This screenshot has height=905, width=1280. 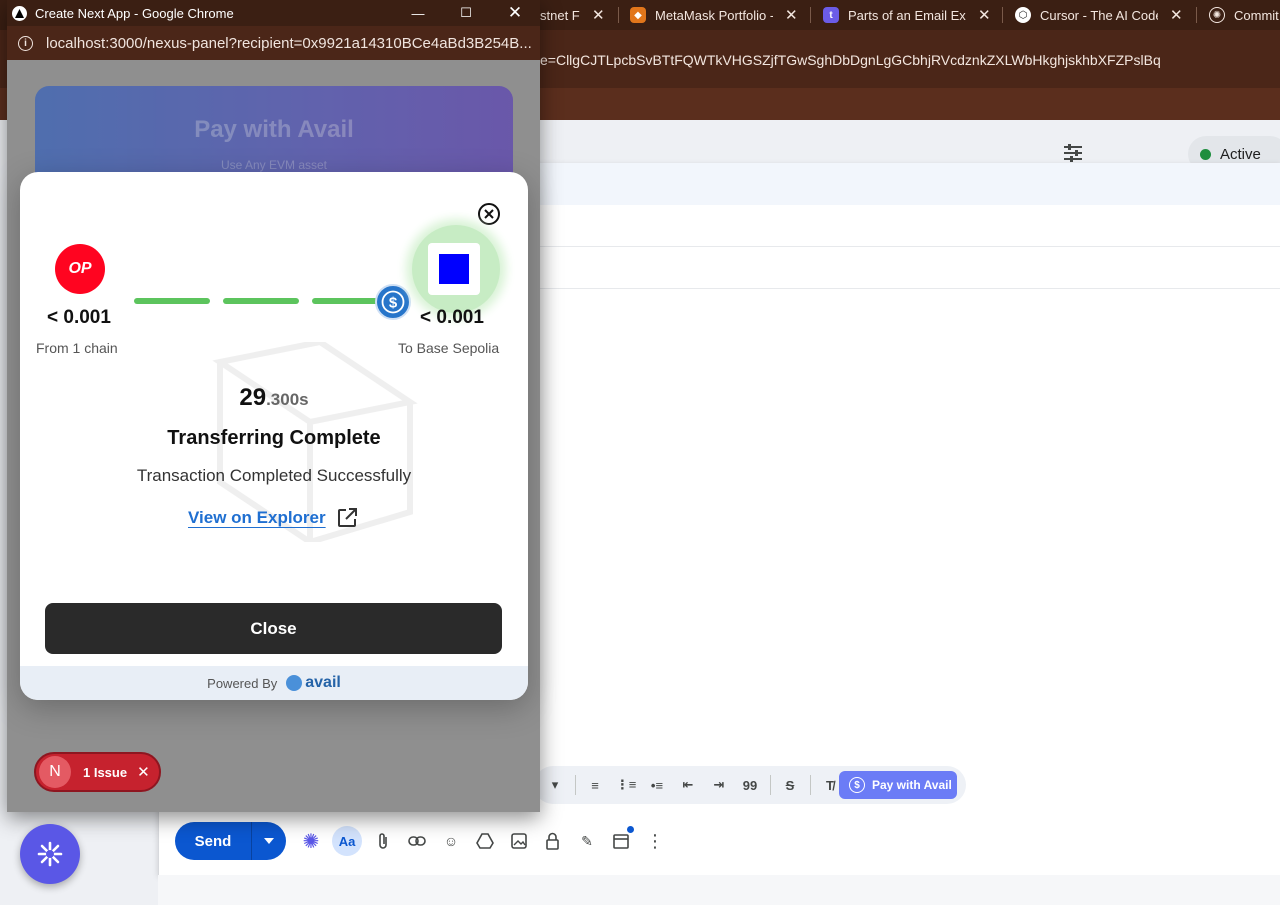 What do you see at coordinates (857, 785) in the screenshot?
I see `dollar-icon: $` at bounding box center [857, 785].